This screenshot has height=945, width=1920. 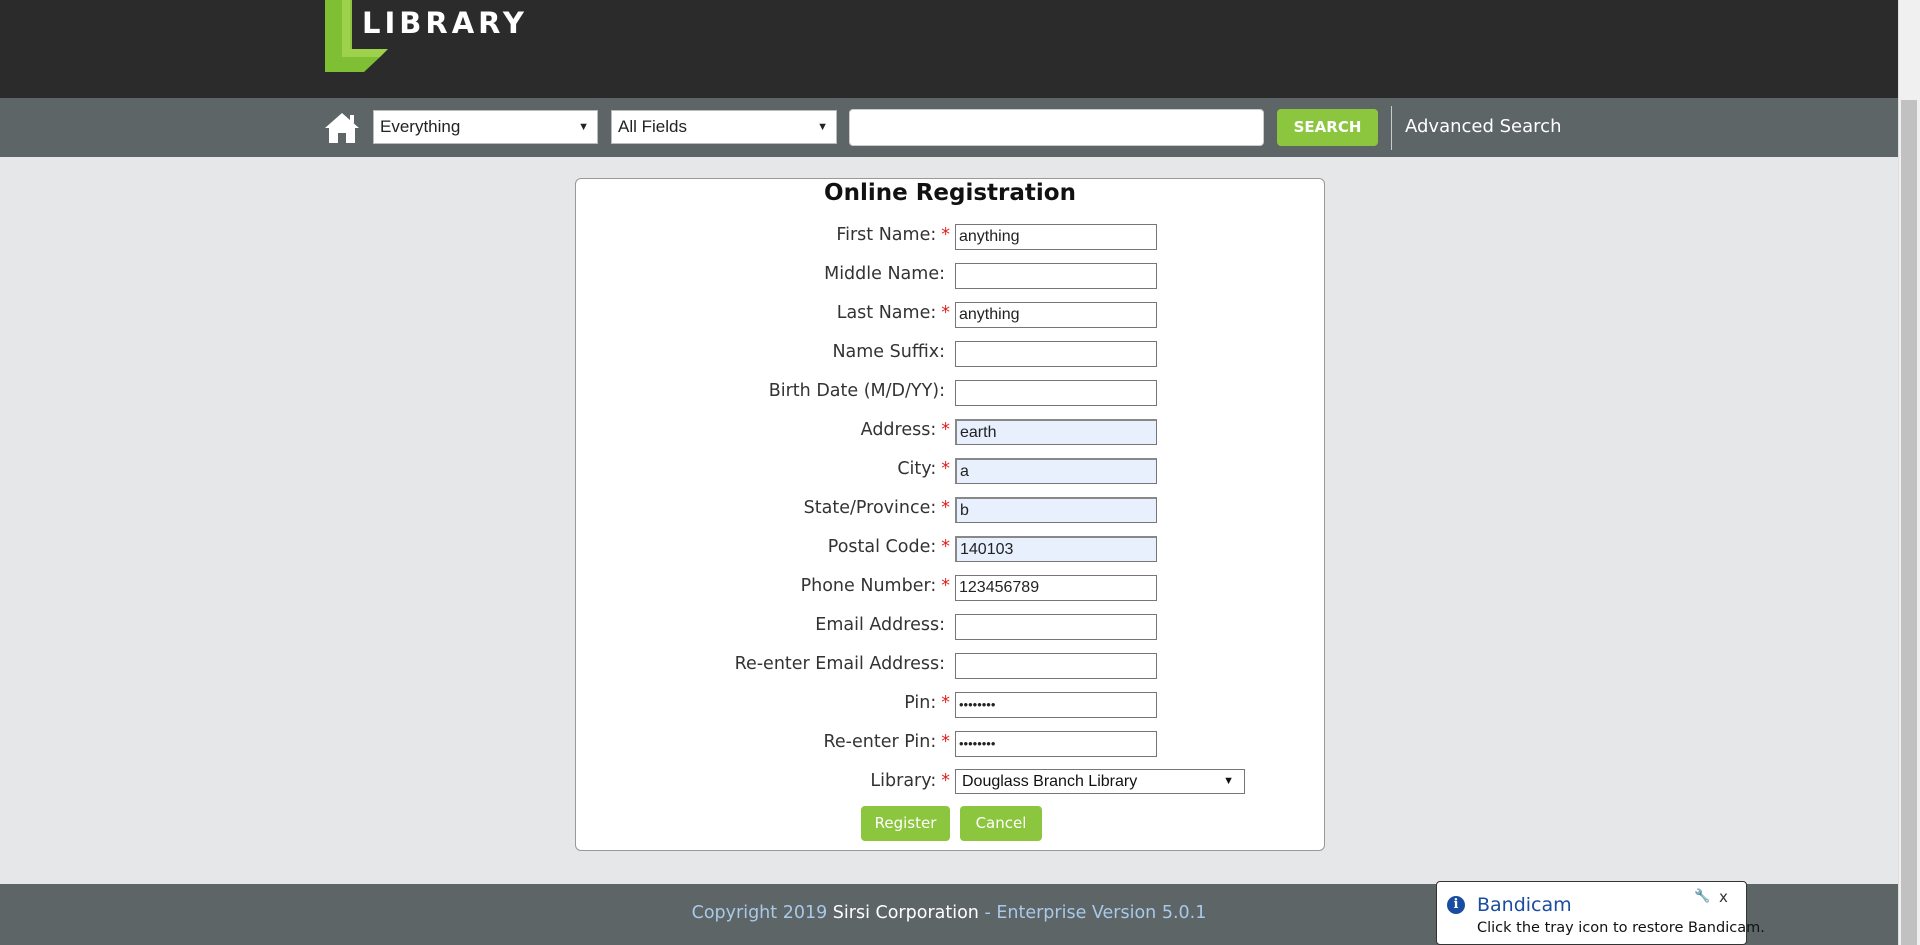 I want to click on address-label: Address: *, so click(x=905, y=430).